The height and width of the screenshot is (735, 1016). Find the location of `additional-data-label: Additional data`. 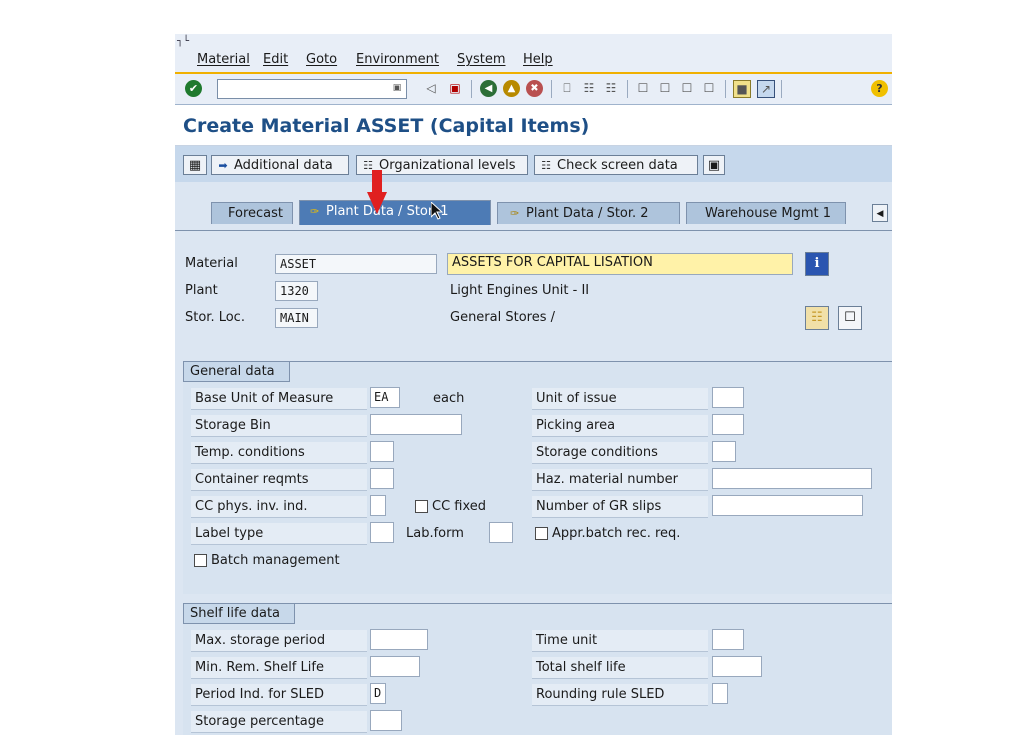

additional-data-label: Additional data is located at coordinates (283, 165).